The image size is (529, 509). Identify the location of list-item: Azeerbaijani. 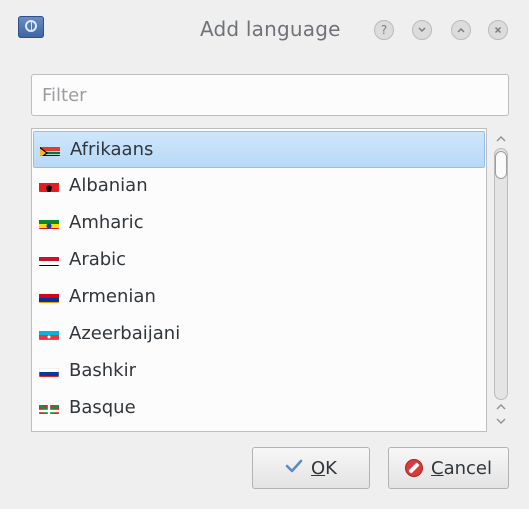
(259, 334).